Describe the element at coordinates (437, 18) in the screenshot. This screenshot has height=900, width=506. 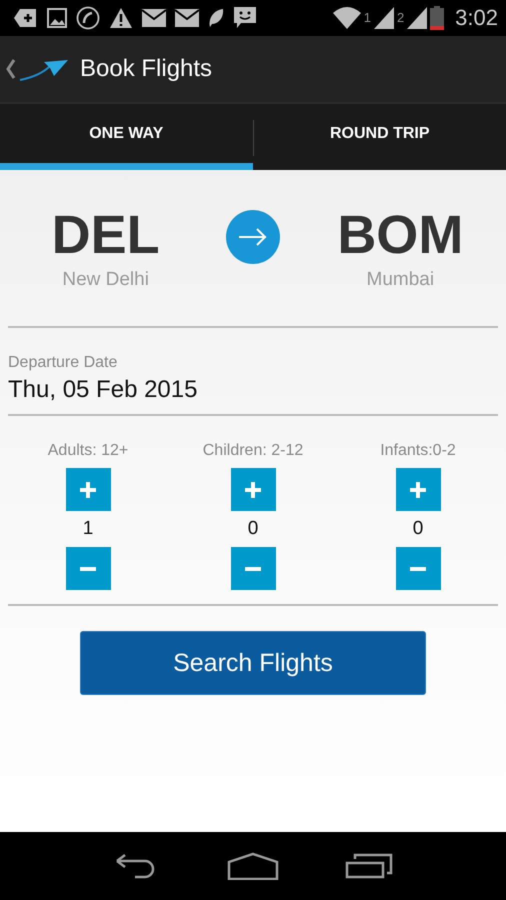
I see `battery-icon` at that location.